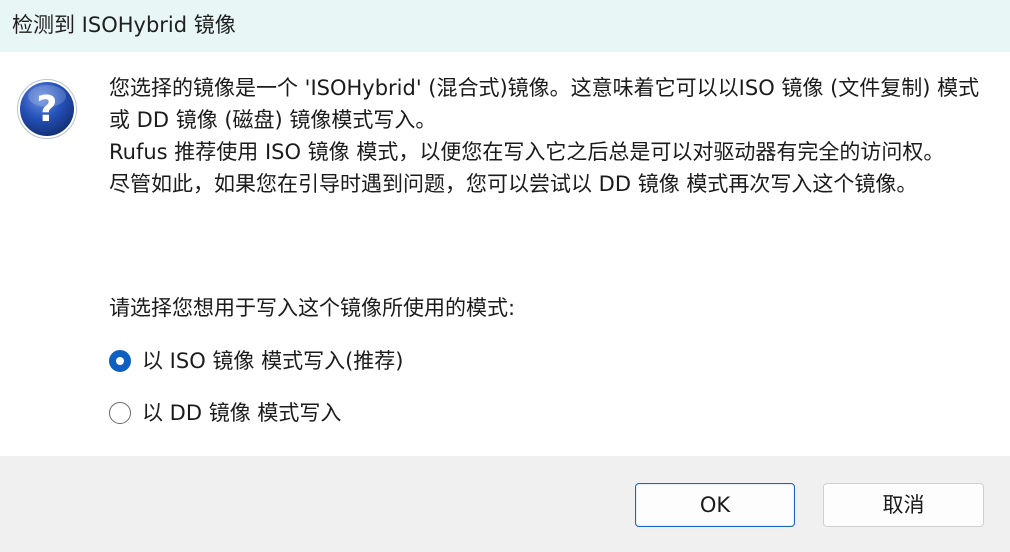 This screenshot has width=1010, height=552. What do you see at coordinates (241, 413) in the screenshot?
I see `radio-dd-mode-label: 以 DD 镜像 模式写入` at bounding box center [241, 413].